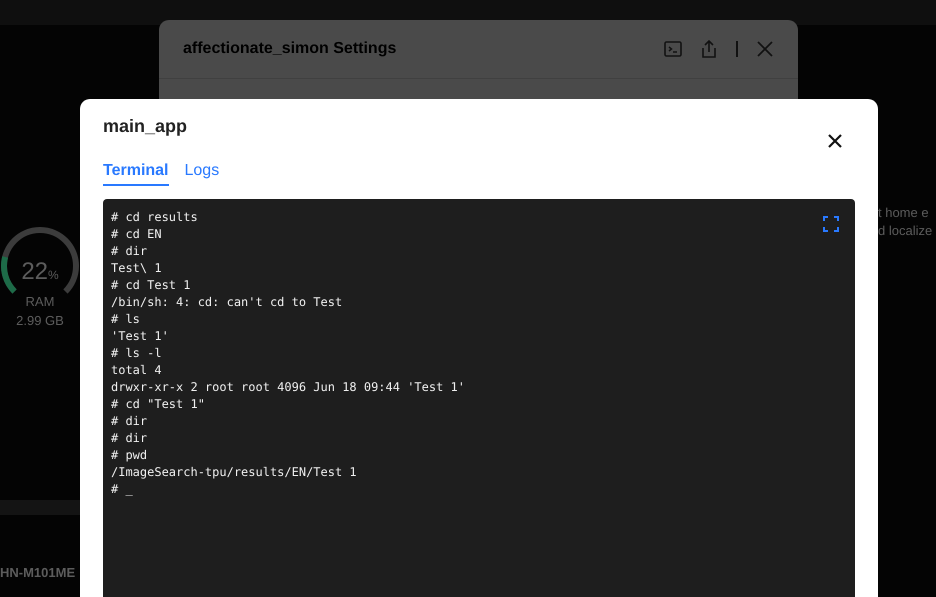 The width and height of the screenshot is (936, 597). I want to click on dialog-title: affectionate_simon Settings, so click(290, 49).